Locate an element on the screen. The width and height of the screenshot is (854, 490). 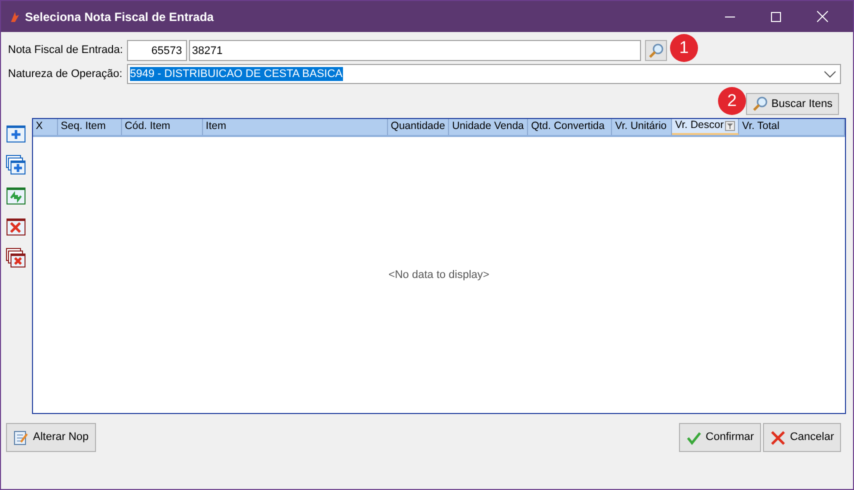
column-header: Qtd. Convertida is located at coordinates (570, 127).